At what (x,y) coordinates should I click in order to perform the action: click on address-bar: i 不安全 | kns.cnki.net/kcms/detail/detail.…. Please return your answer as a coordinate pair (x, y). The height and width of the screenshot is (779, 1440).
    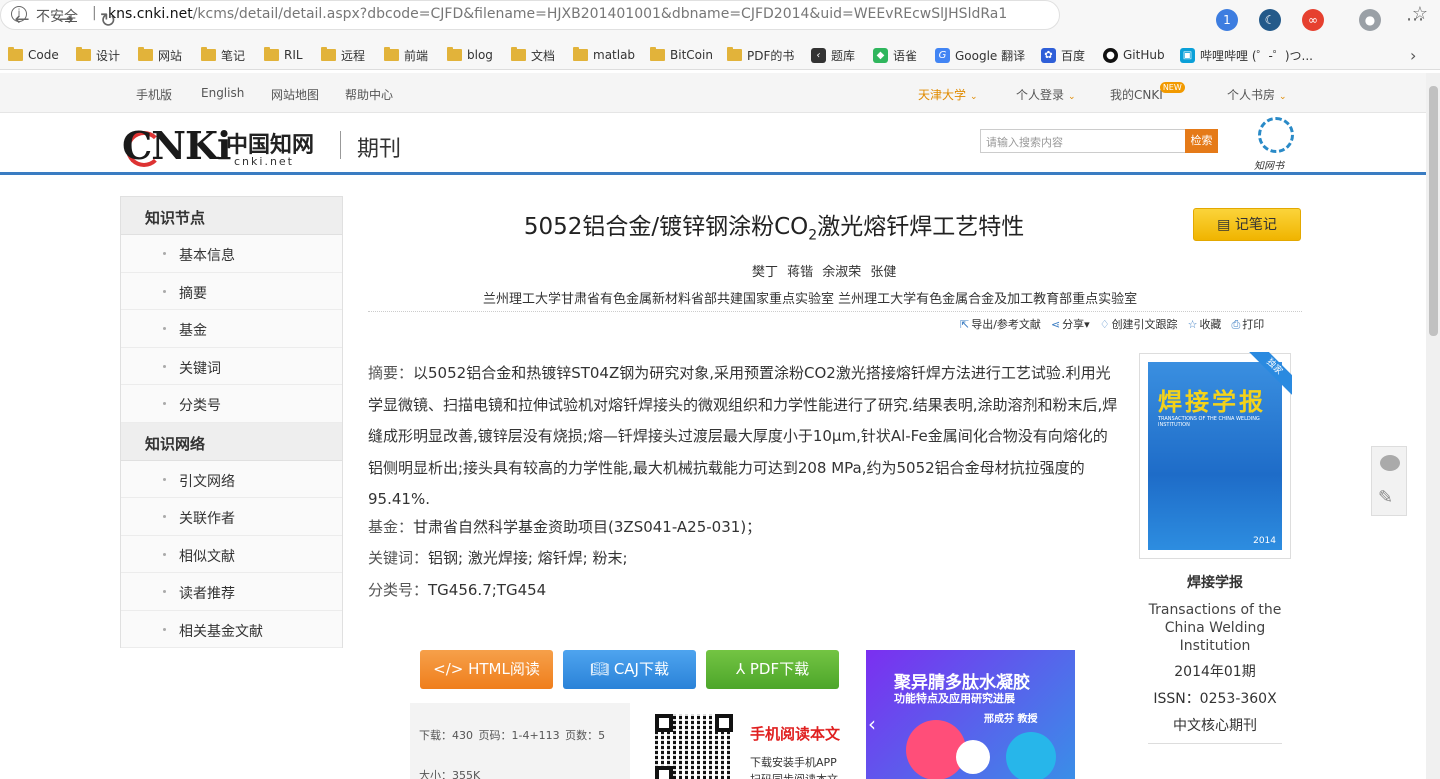
    Looking at the image, I should click on (714, 15).